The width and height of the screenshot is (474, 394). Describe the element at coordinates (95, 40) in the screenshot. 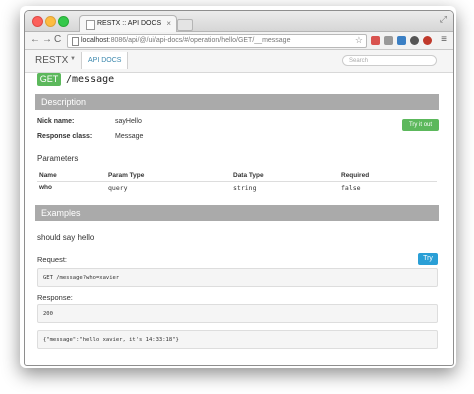

I see `url-host: localhost` at that location.